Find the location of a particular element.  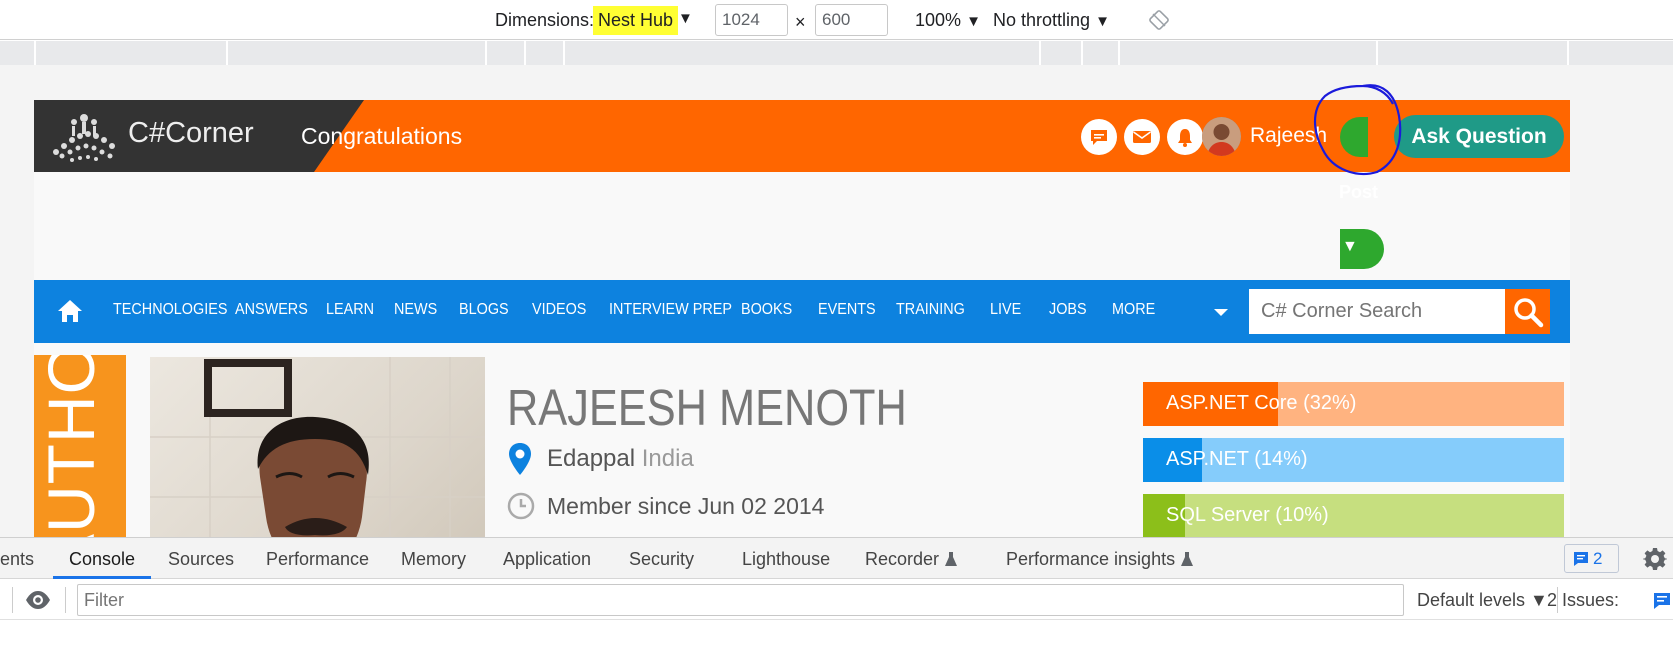

notification-button is located at coordinates (1185, 137).